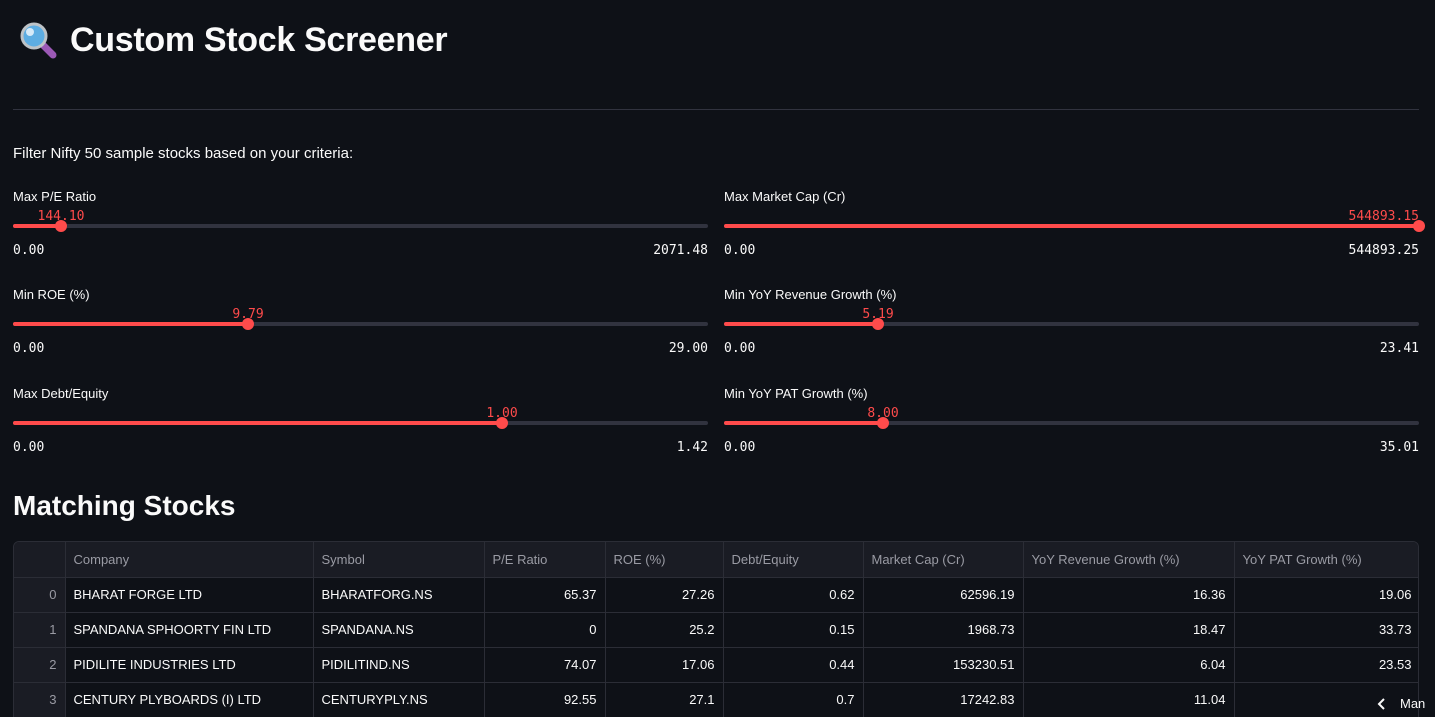 This screenshot has width=1435, height=717. What do you see at coordinates (189, 665) in the screenshot?
I see `table-cell: PIDILITE INDUSTRIES LTD` at bounding box center [189, 665].